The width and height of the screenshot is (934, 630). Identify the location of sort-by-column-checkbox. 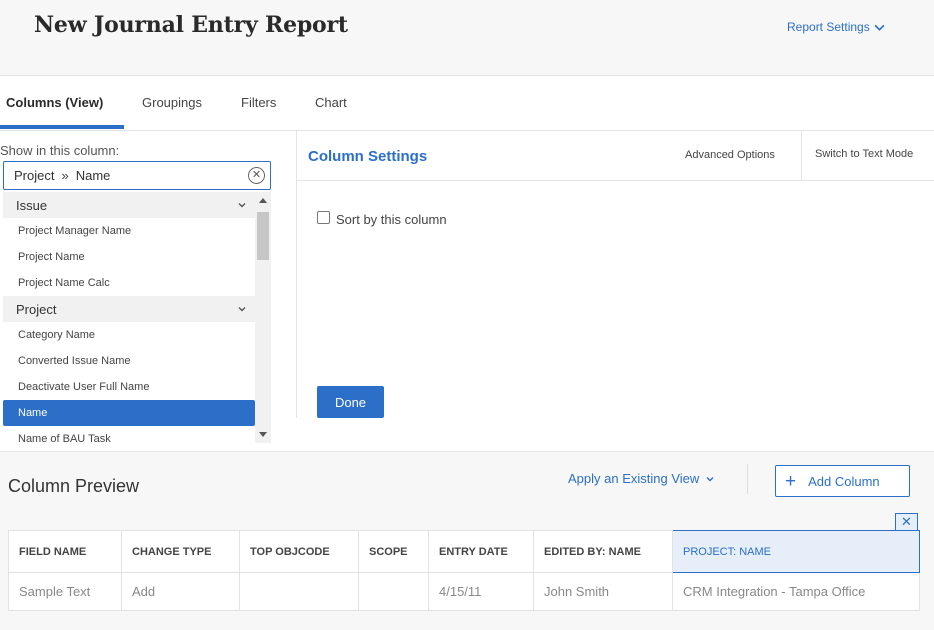
(323, 217).